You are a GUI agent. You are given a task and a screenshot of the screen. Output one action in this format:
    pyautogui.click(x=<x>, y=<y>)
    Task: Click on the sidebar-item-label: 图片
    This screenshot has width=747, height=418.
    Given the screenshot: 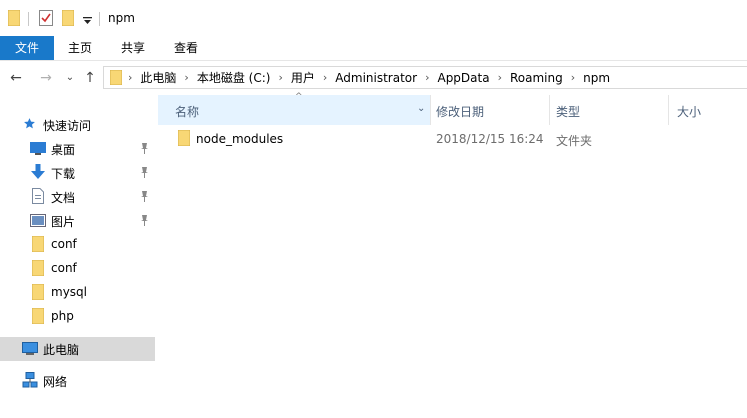 What is the action you would take?
    pyautogui.click(x=63, y=222)
    